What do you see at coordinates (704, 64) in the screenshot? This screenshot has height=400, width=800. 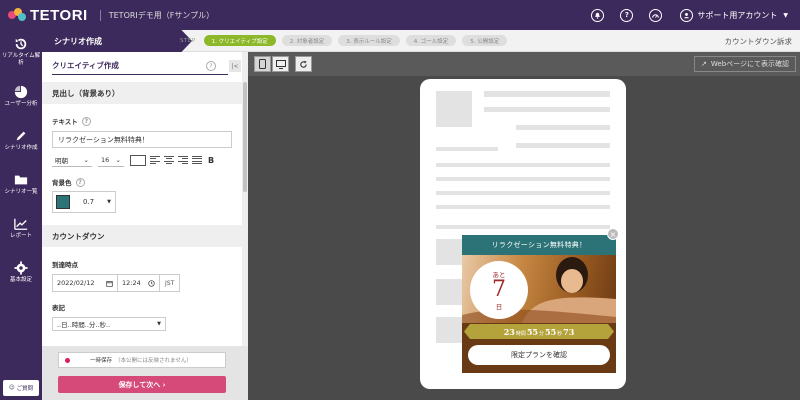 I see `external-link-icon: ↗` at bounding box center [704, 64].